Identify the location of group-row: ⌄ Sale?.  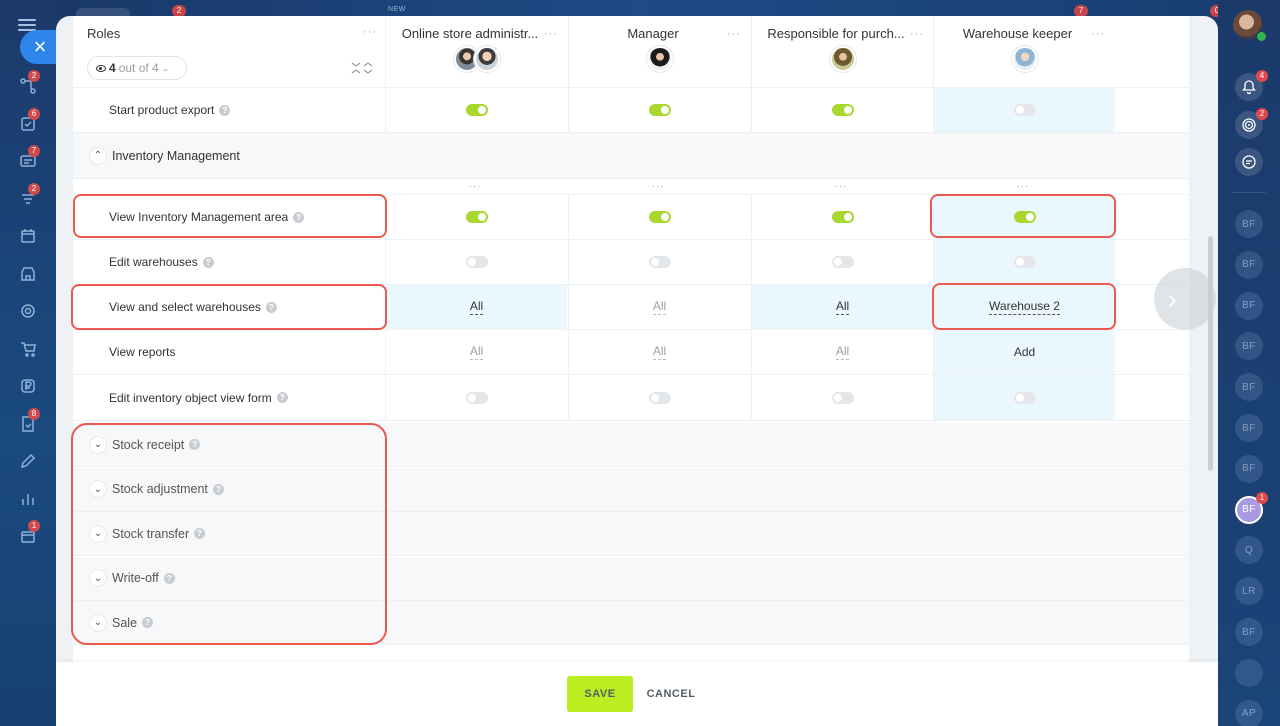
(631, 623).